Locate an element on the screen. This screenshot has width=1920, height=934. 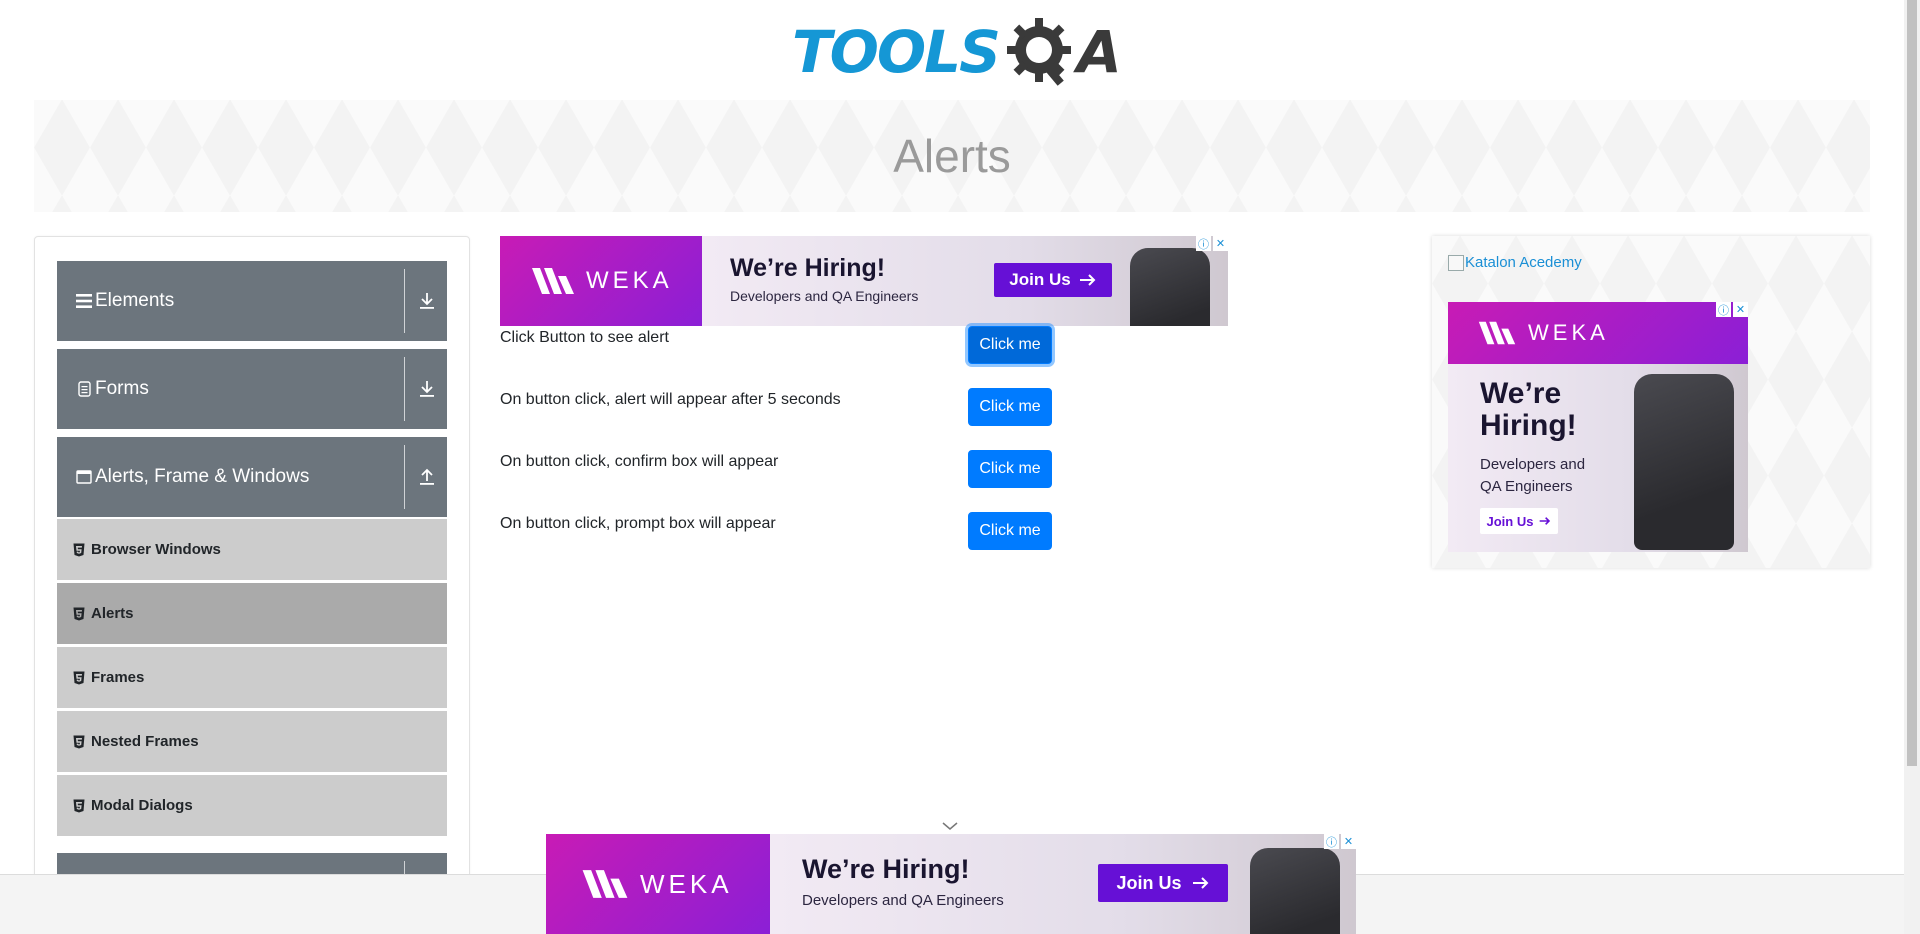
confirm-row-label: On button click, confirm box will appear is located at coordinates (639, 461).